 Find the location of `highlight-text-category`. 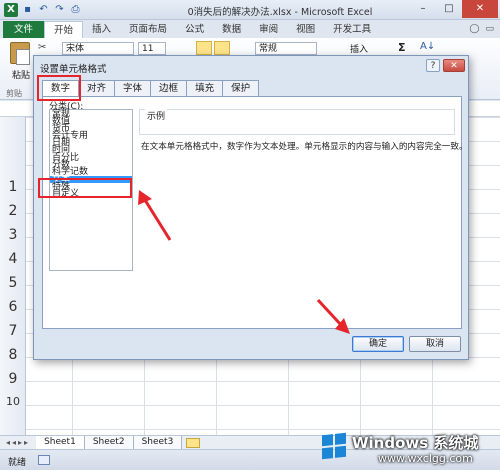

highlight-text-category is located at coordinates (85, 188).